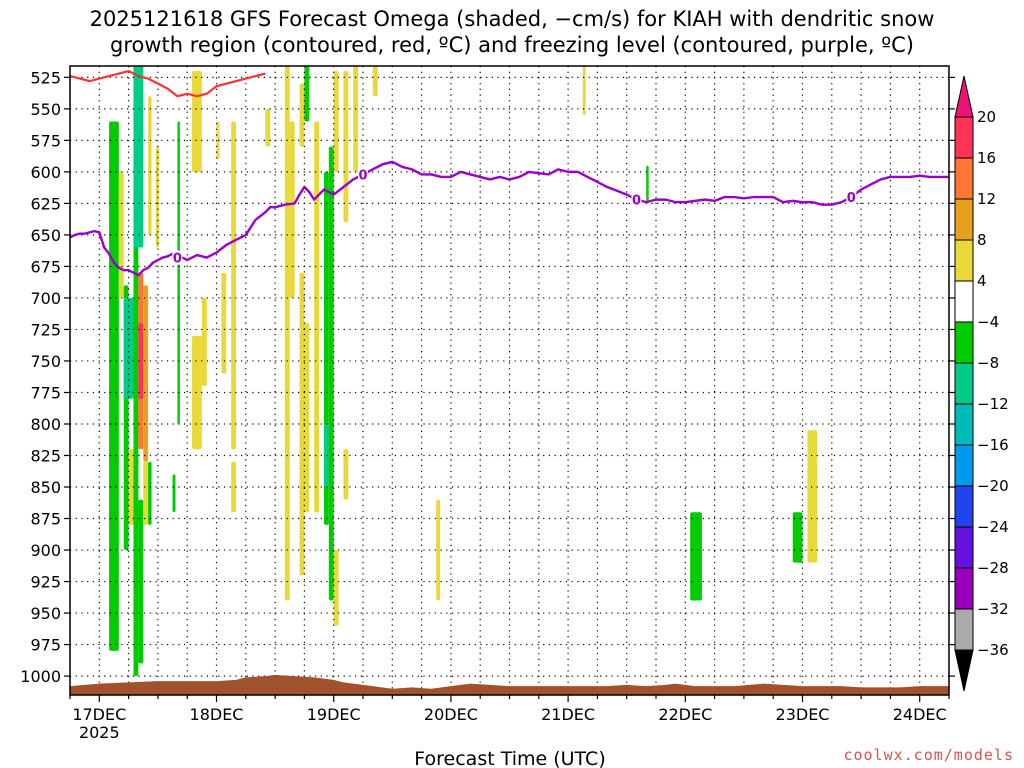  Describe the element at coordinates (45, 456) in the screenshot. I see `y-tick-label: 825` at that location.